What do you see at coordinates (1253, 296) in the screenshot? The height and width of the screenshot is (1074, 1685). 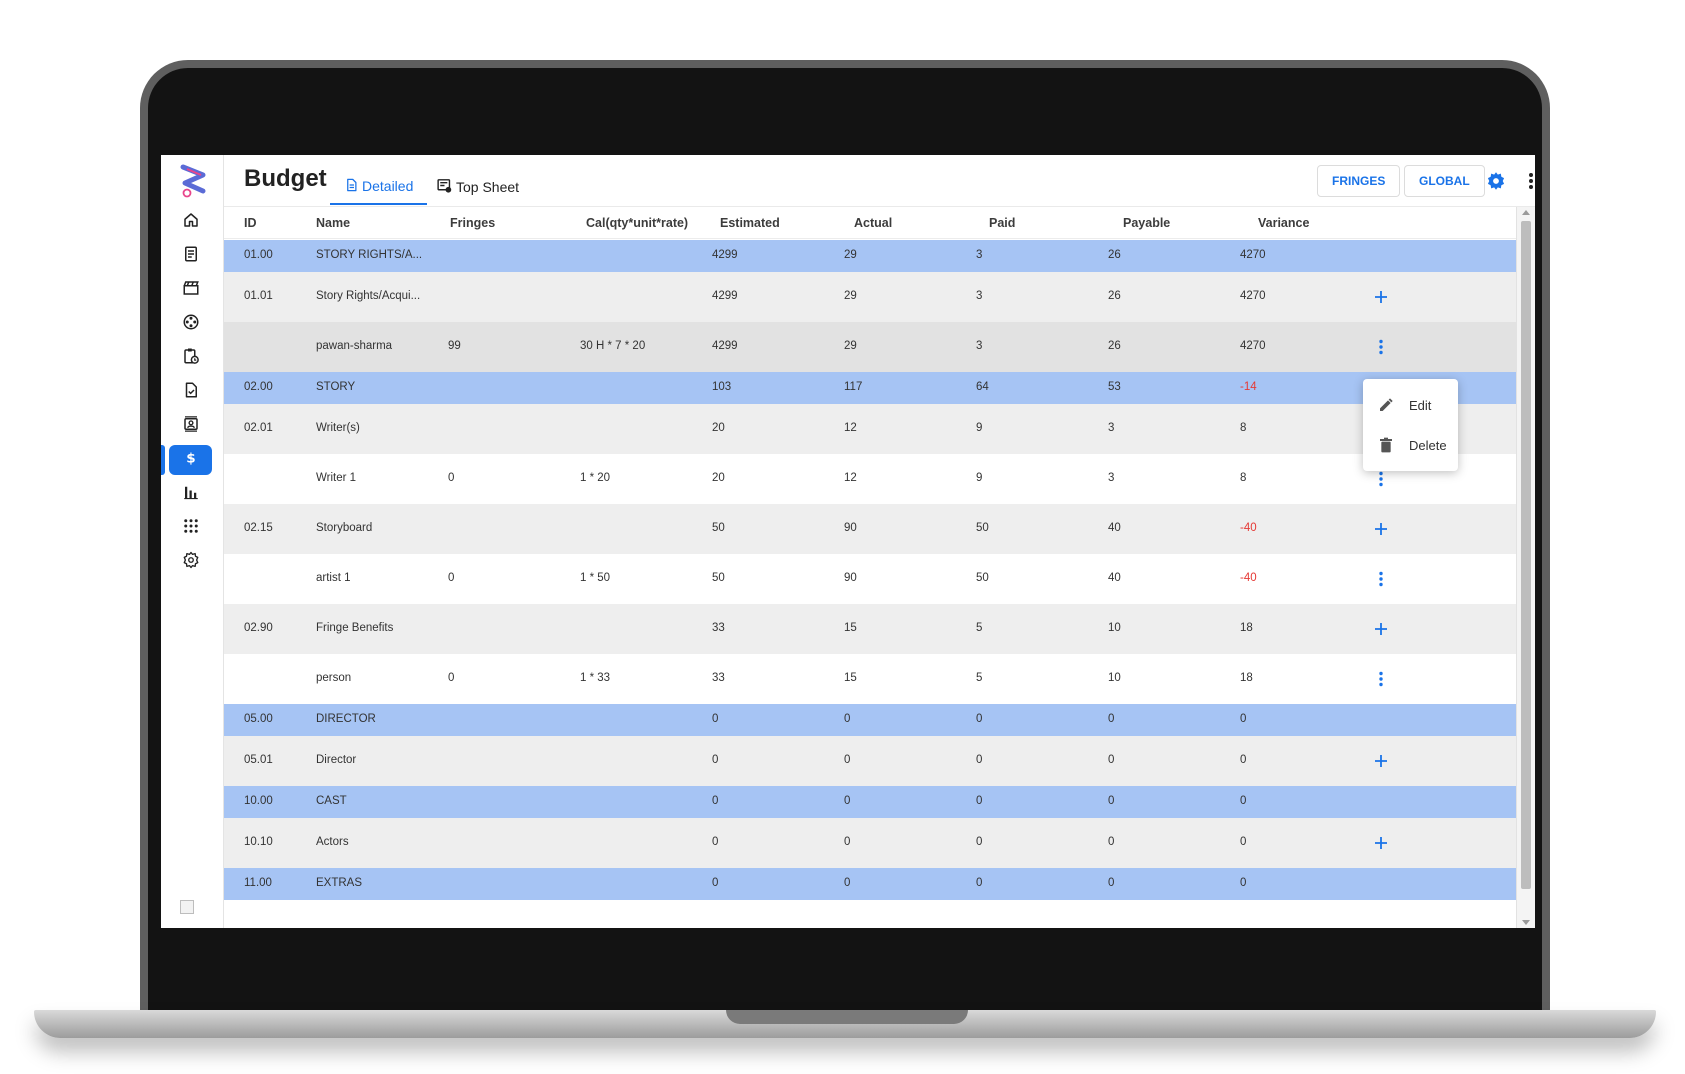 I see `cell-variance: 4270` at bounding box center [1253, 296].